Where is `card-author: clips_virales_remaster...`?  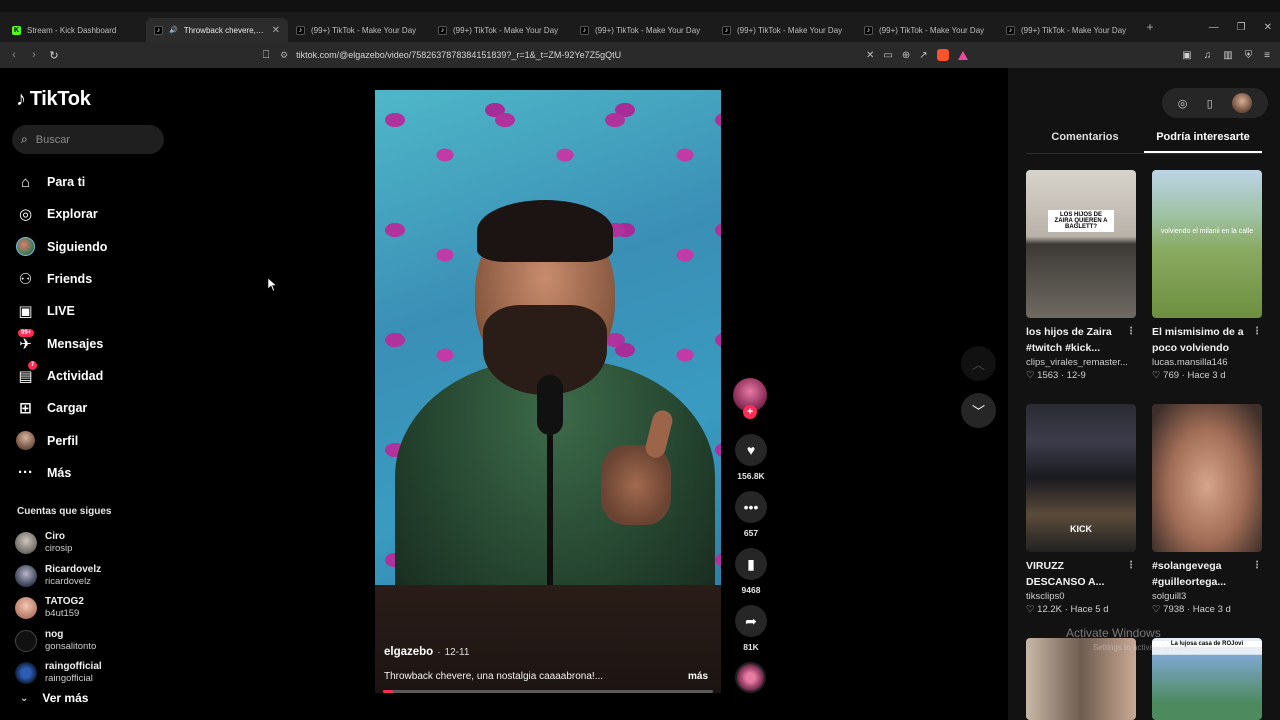
card-author: clips_virales_remaster... is located at coordinates (1081, 362).